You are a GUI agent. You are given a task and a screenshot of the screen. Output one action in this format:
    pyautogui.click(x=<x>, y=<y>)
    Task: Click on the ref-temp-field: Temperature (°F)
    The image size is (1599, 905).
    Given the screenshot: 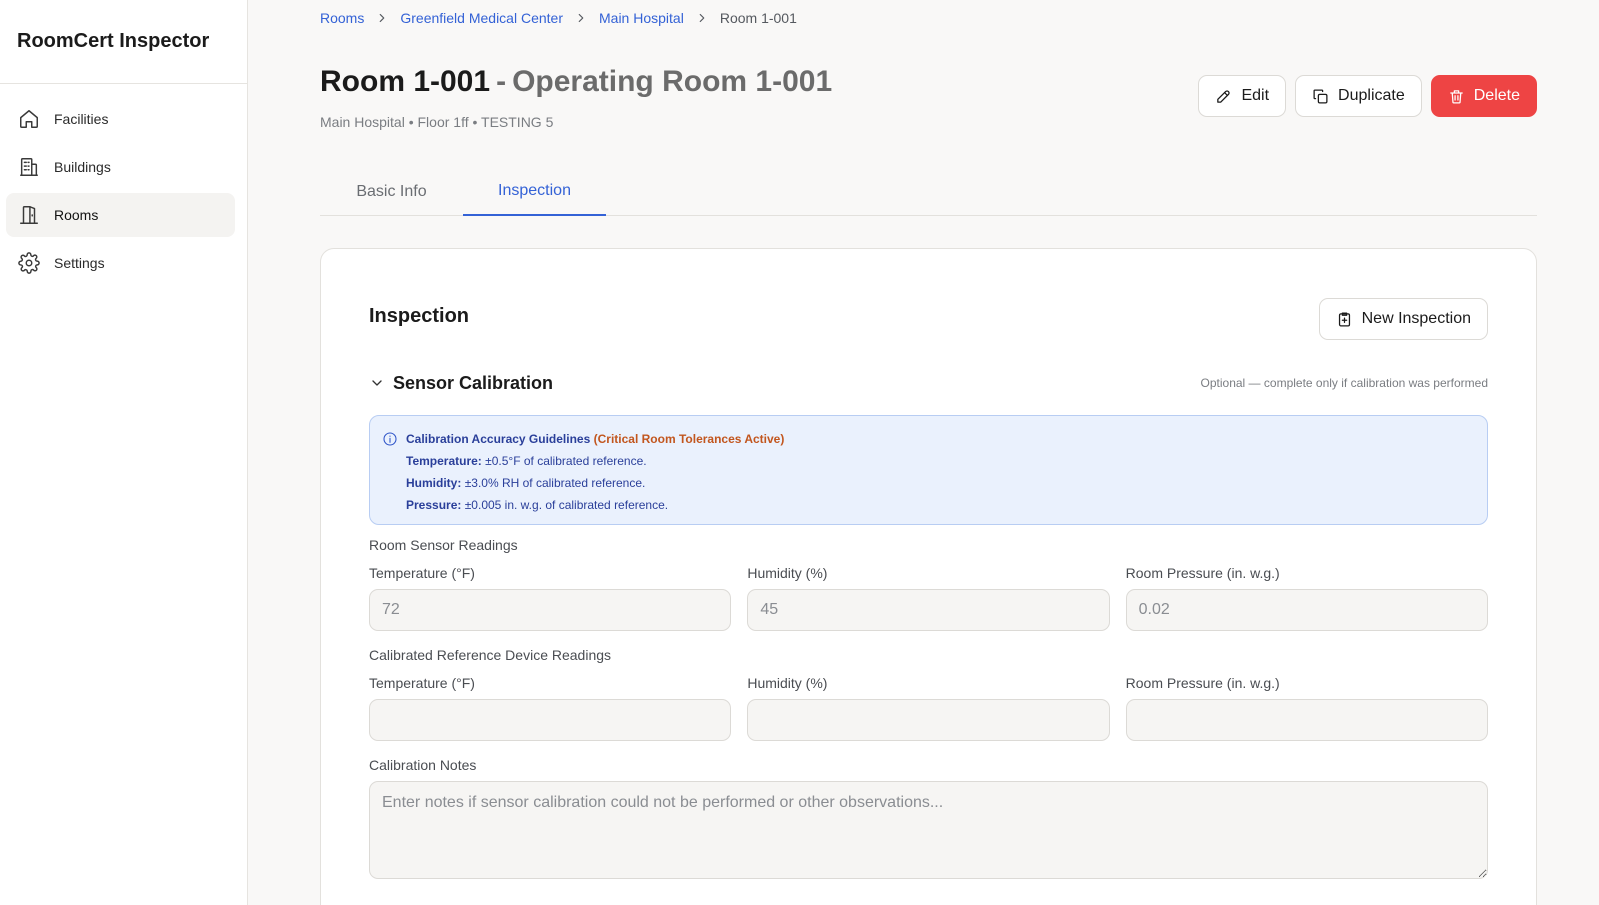 What is the action you would take?
    pyautogui.click(x=550, y=708)
    